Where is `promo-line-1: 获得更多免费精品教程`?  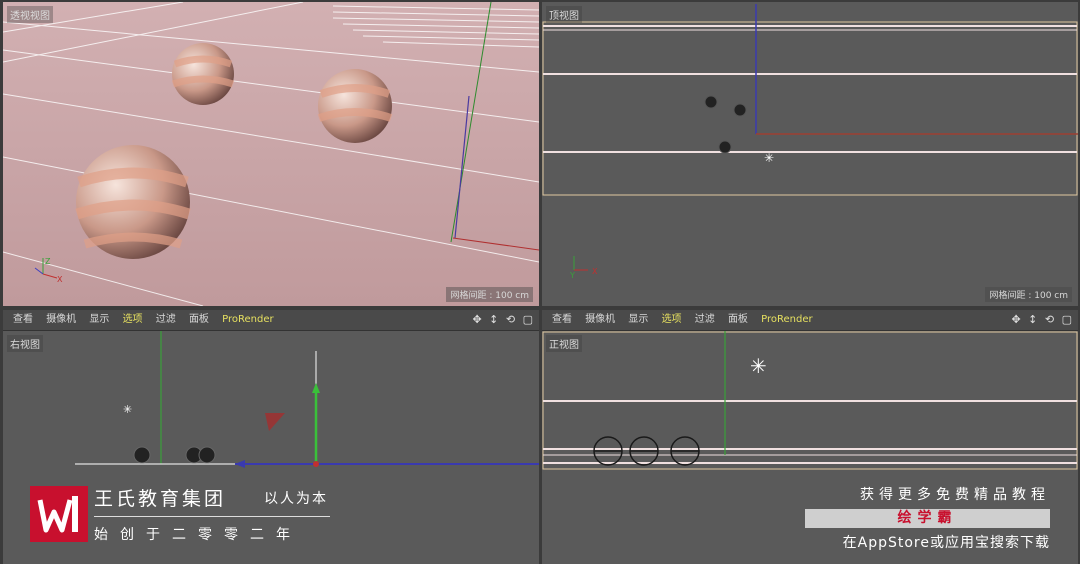 promo-line-1: 获得更多免费精品教程 is located at coordinates (955, 495).